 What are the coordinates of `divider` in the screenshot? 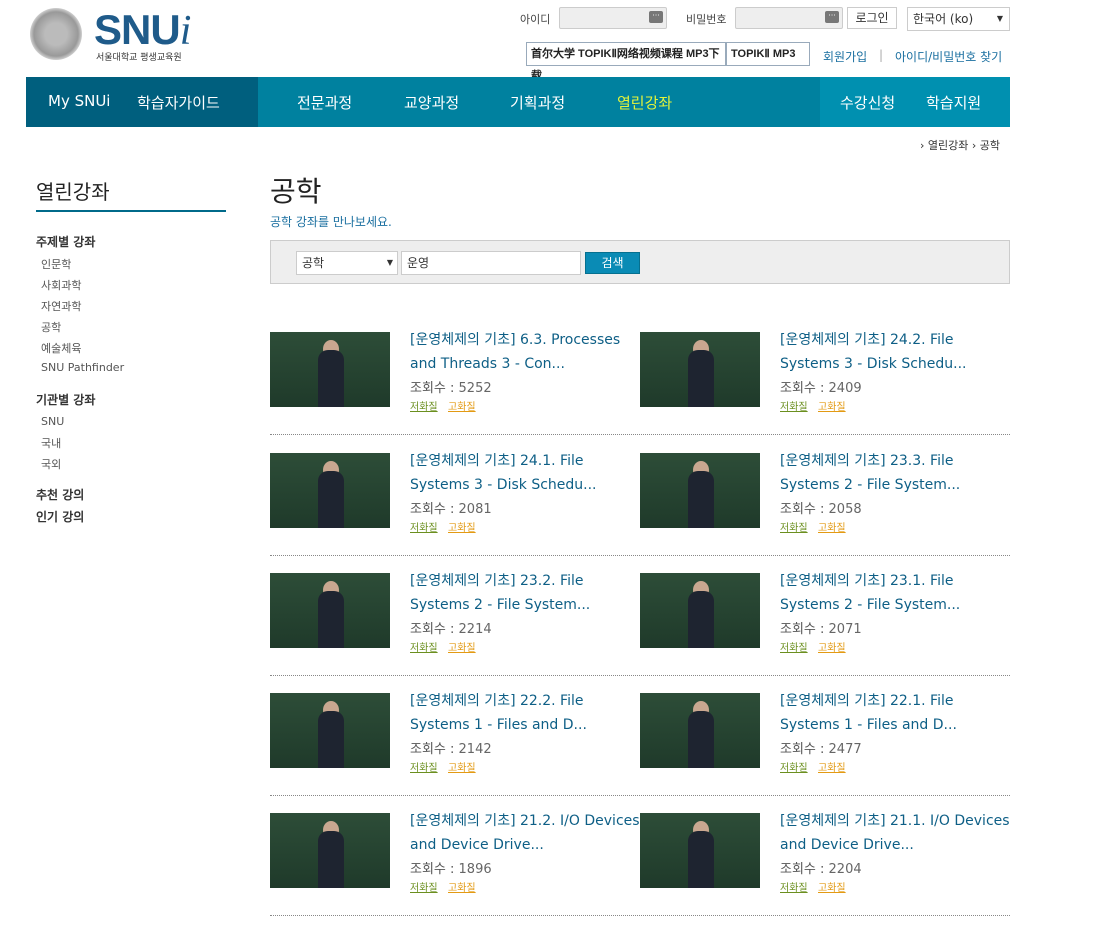 It's located at (131, 211).